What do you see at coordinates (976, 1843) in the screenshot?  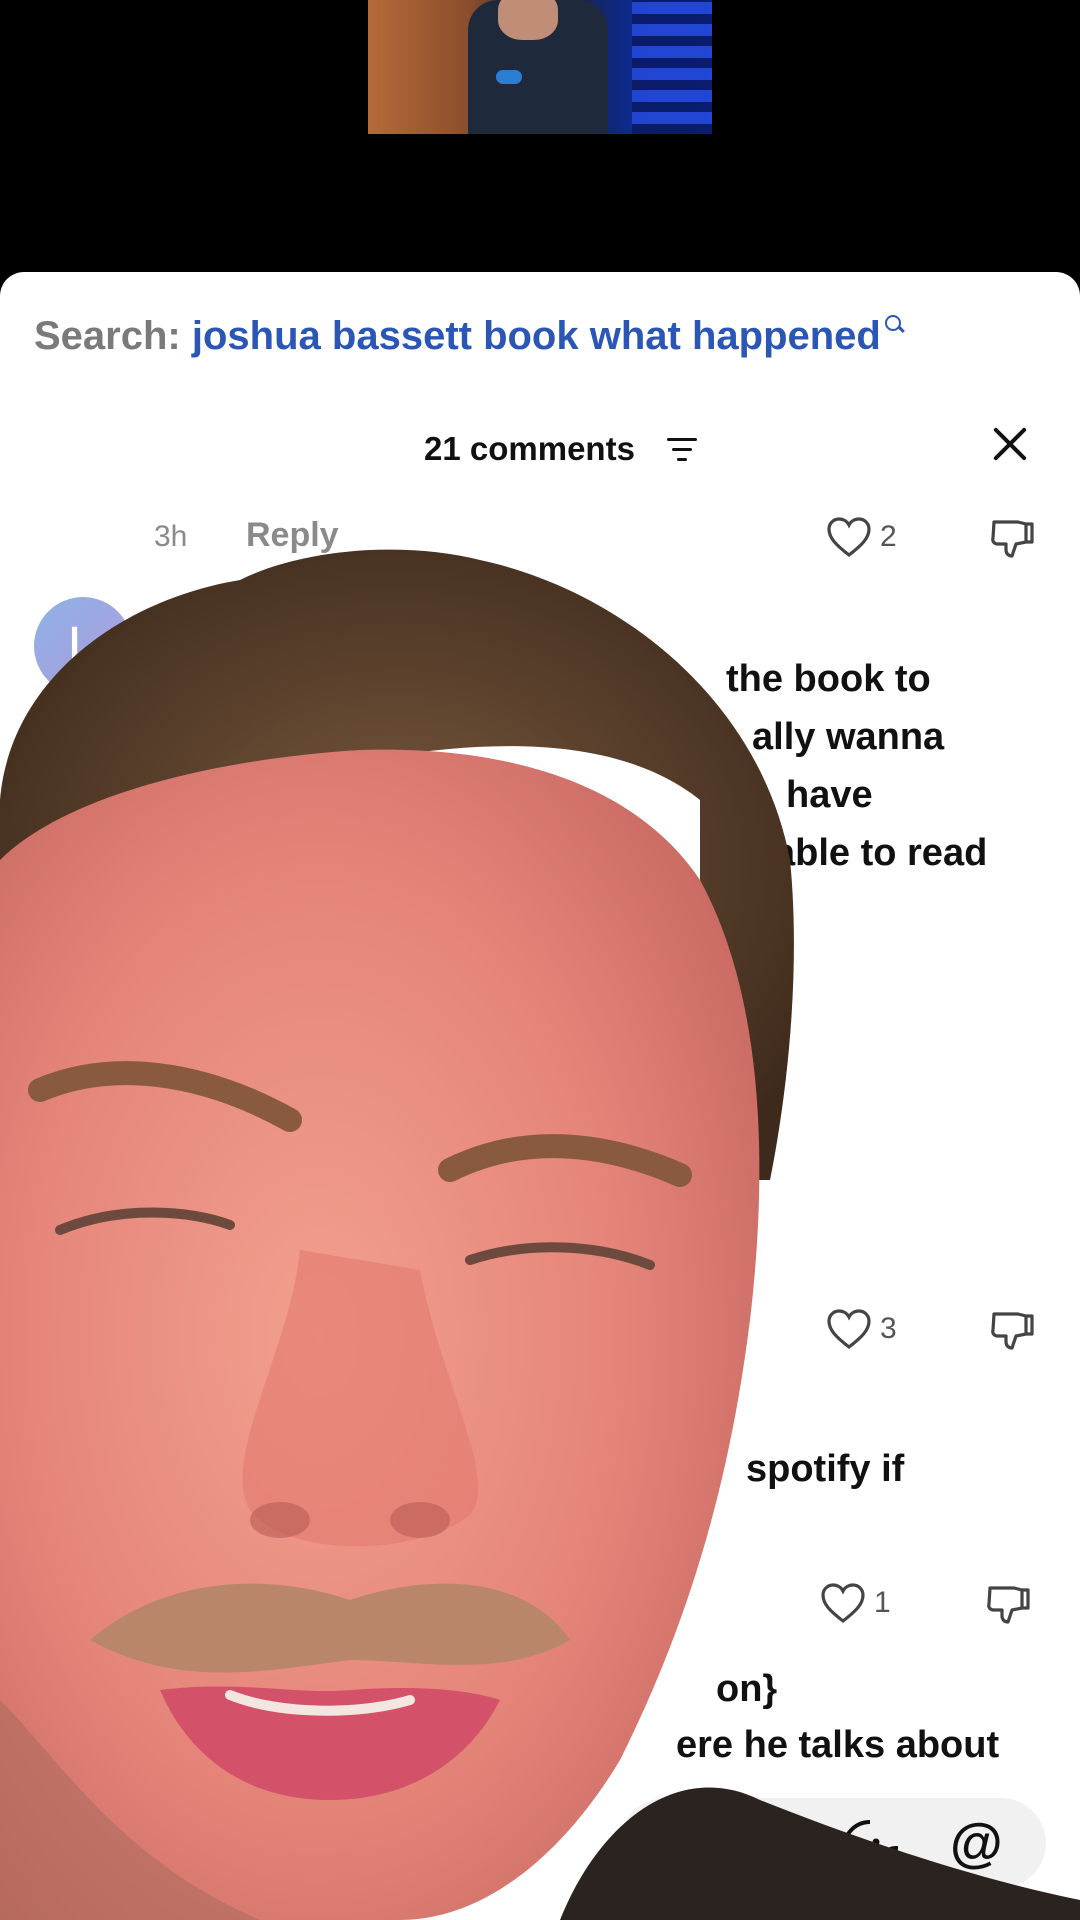 I see `mention-button: @` at bounding box center [976, 1843].